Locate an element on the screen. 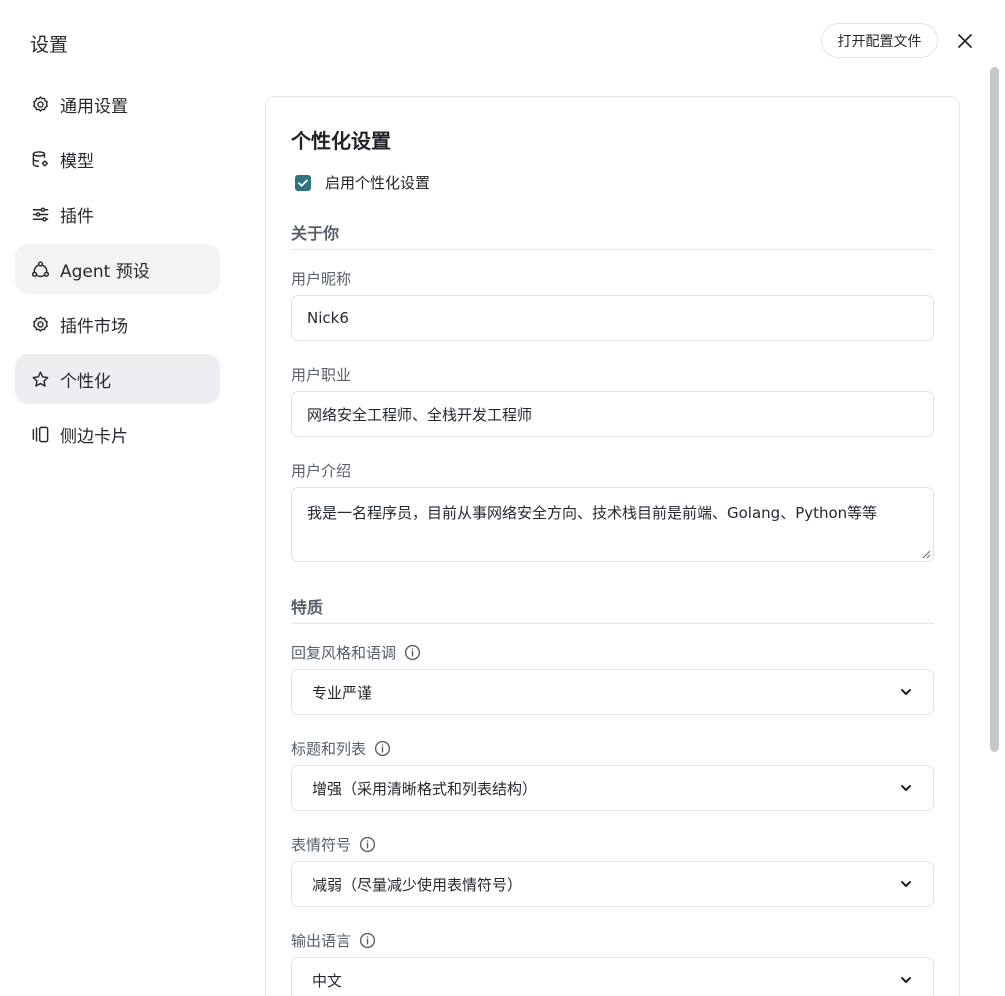 The width and height of the screenshot is (1005, 996). style-select: 专业严谨 is located at coordinates (612, 692).